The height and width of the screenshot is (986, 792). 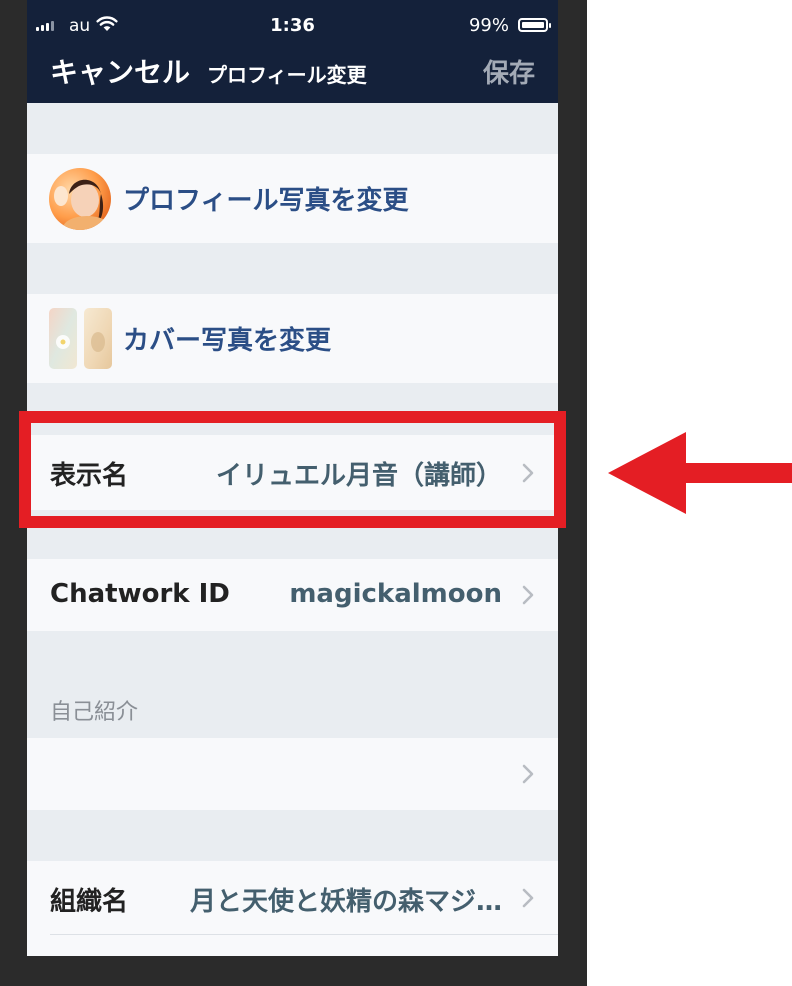 What do you see at coordinates (293, 971) in the screenshot?
I see `bottom-frame` at bounding box center [293, 971].